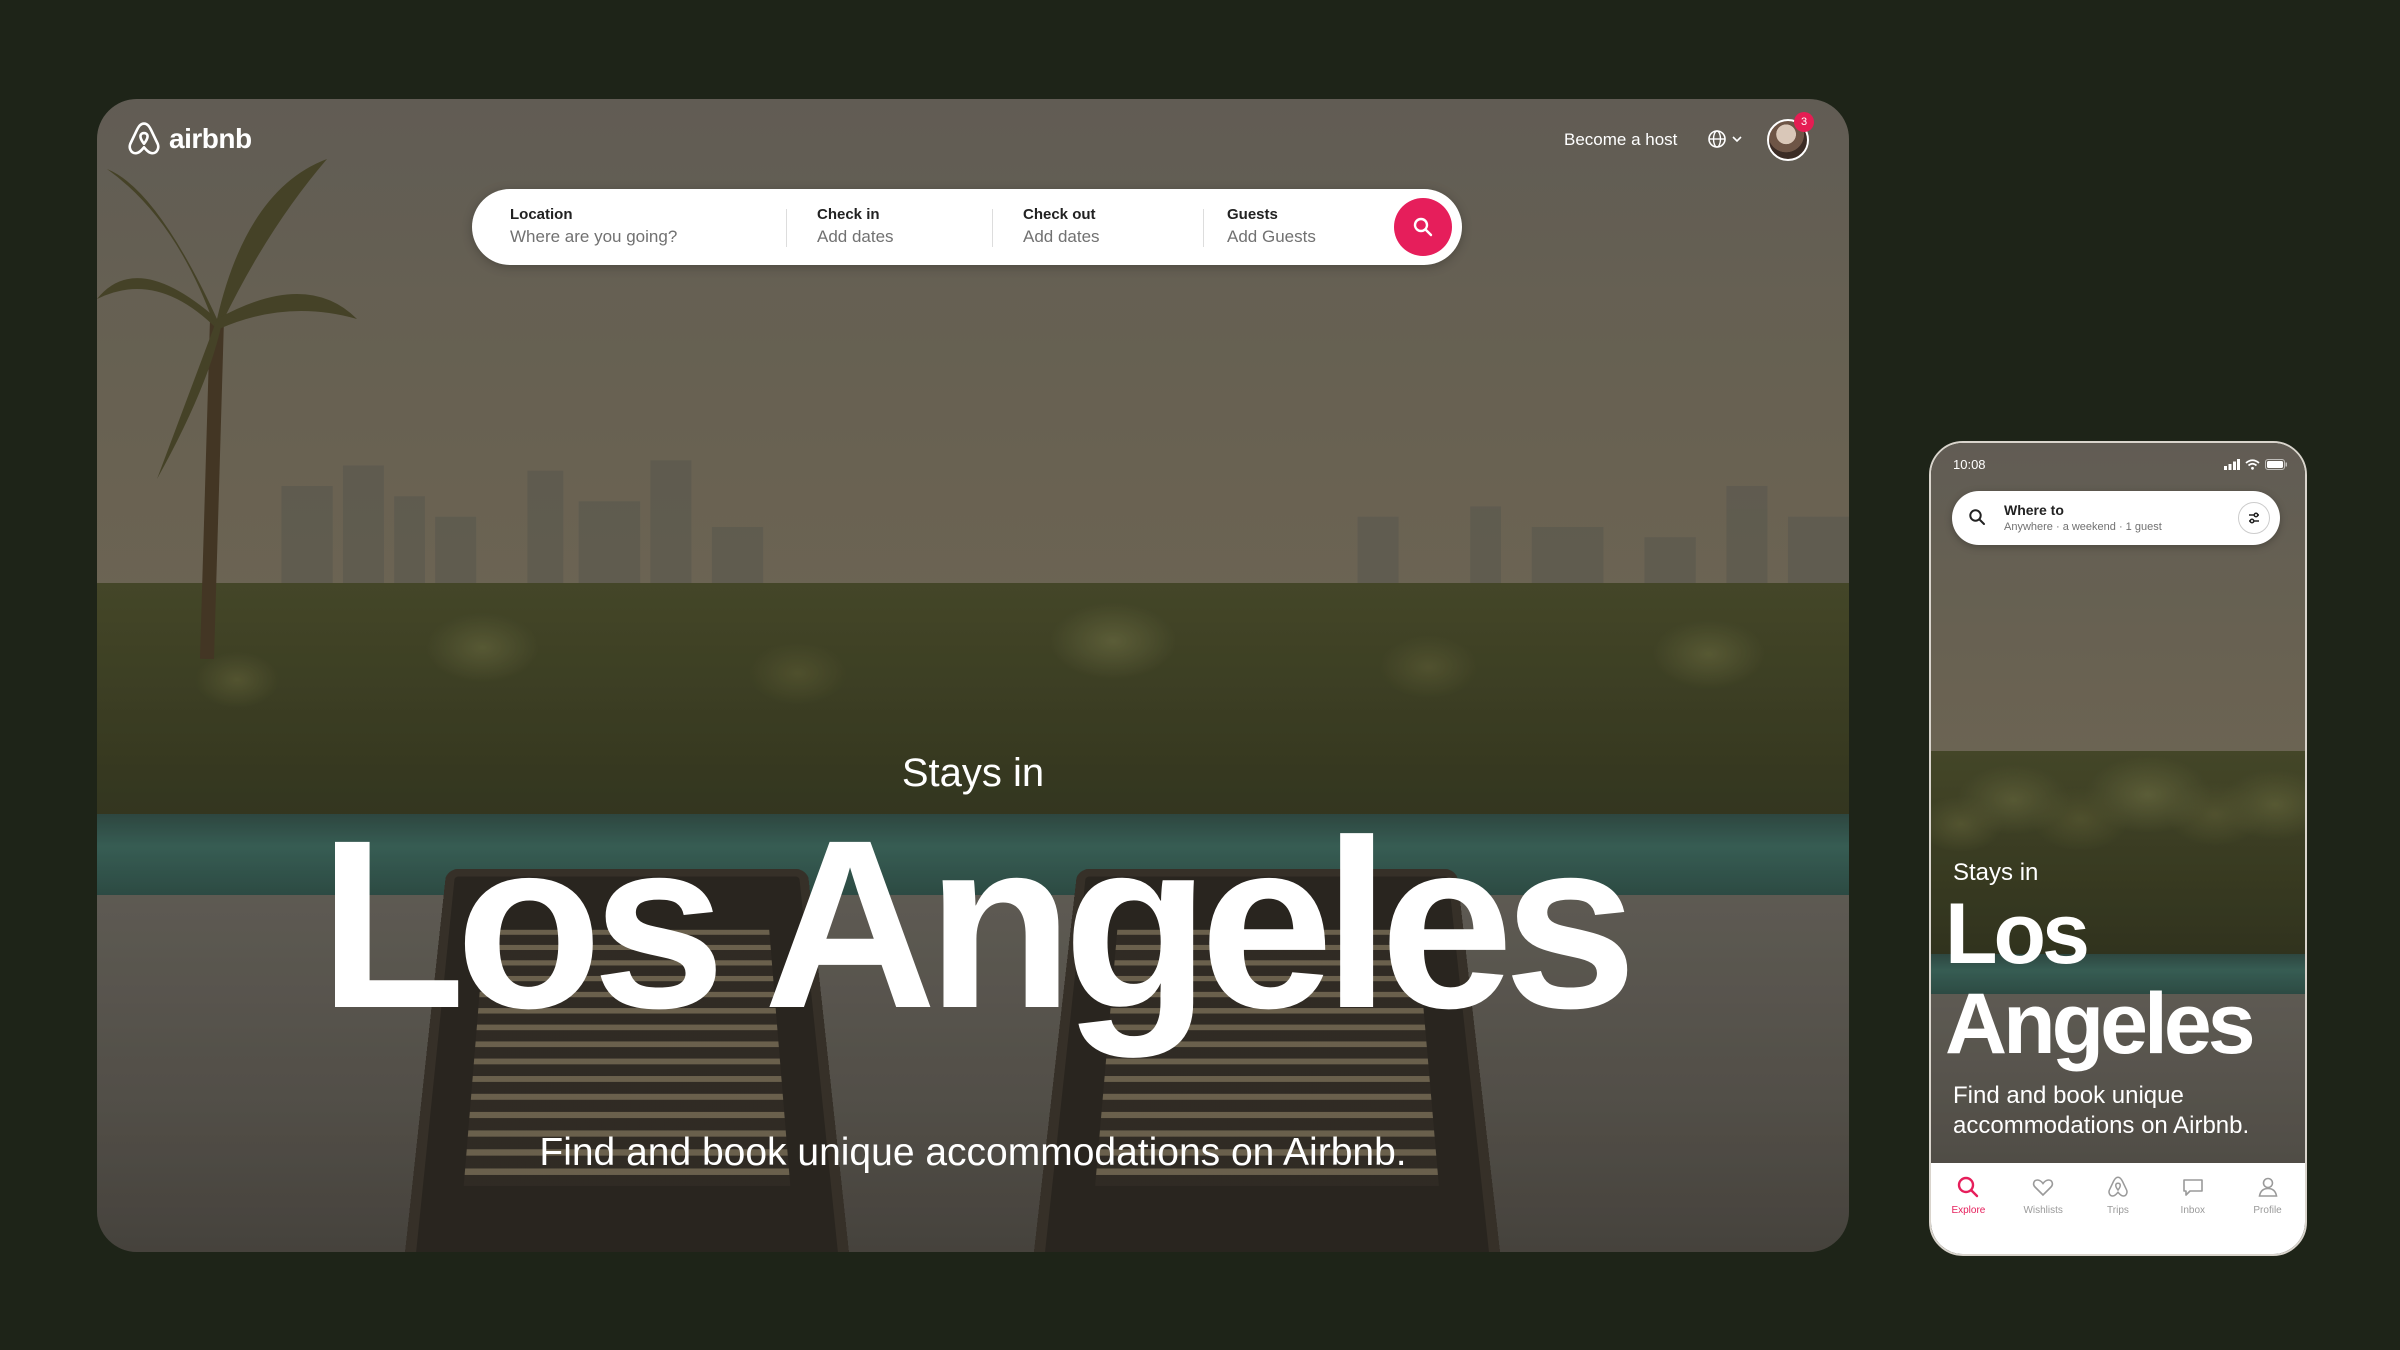  I want to click on language-selector, so click(1725, 139).